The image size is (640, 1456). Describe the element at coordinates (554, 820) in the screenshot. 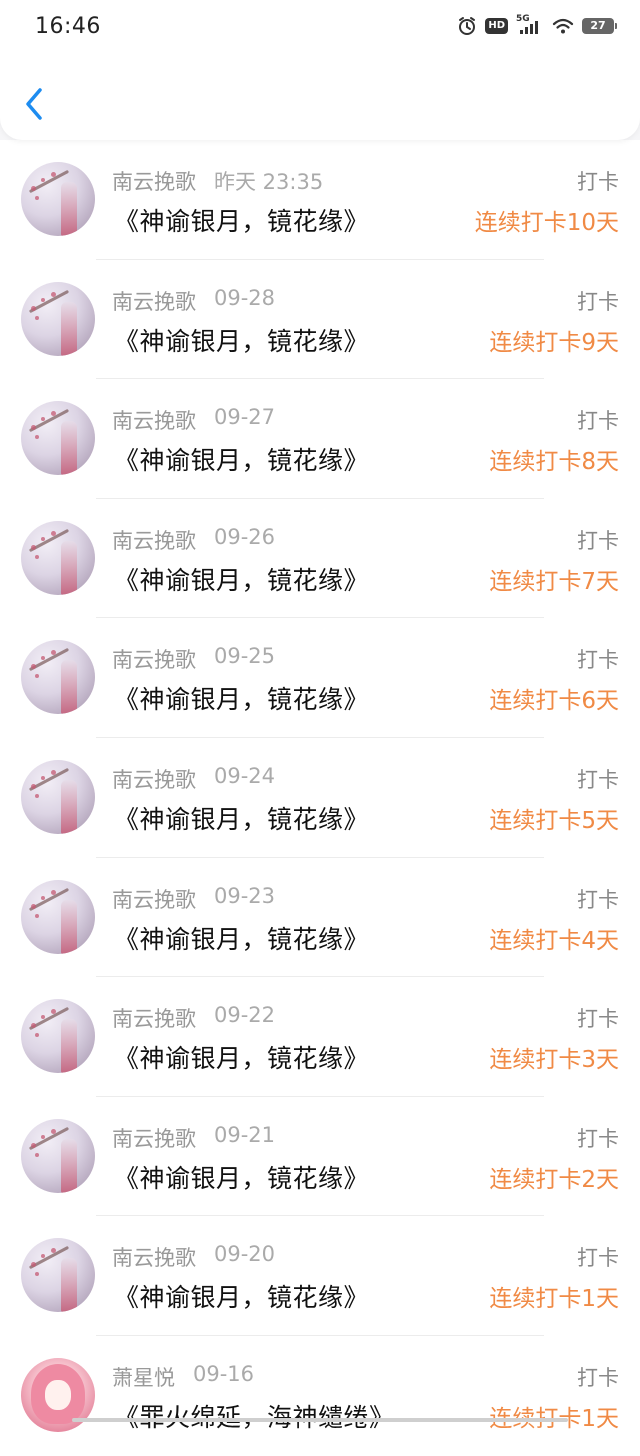

I see `streak-count: 连续打卡5天` at that location.